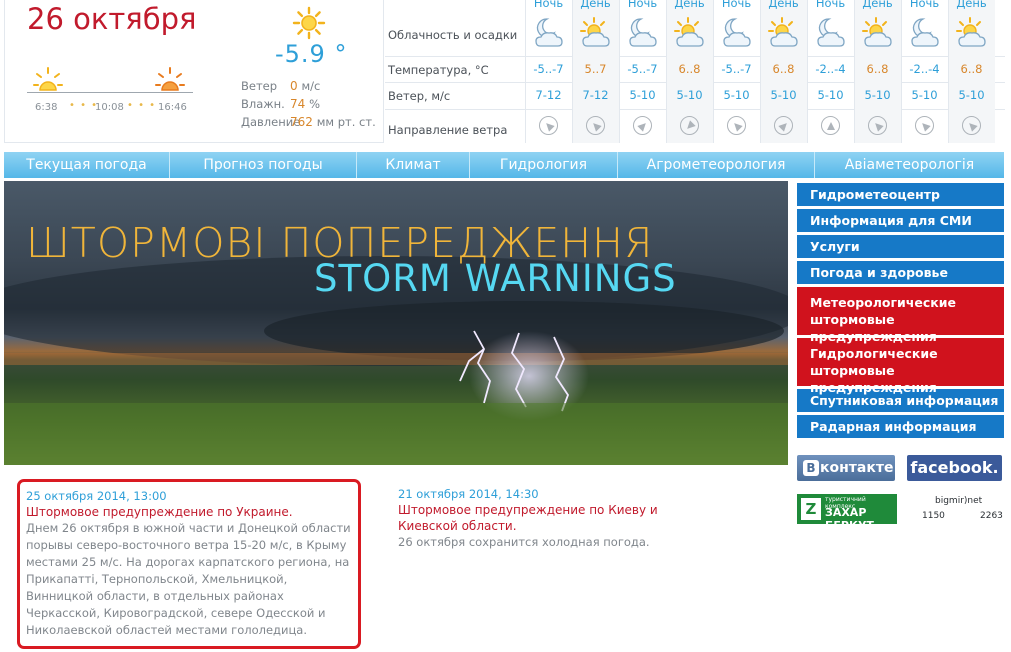 The image size is (1011, 652). I want to click on vk-label: контакте, so click(857, 468).